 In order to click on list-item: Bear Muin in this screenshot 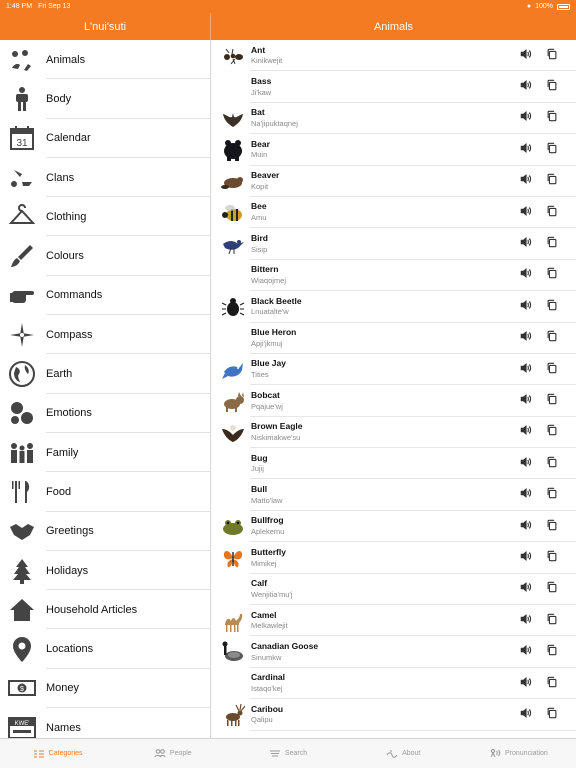, I will do `click(394, 150)`.